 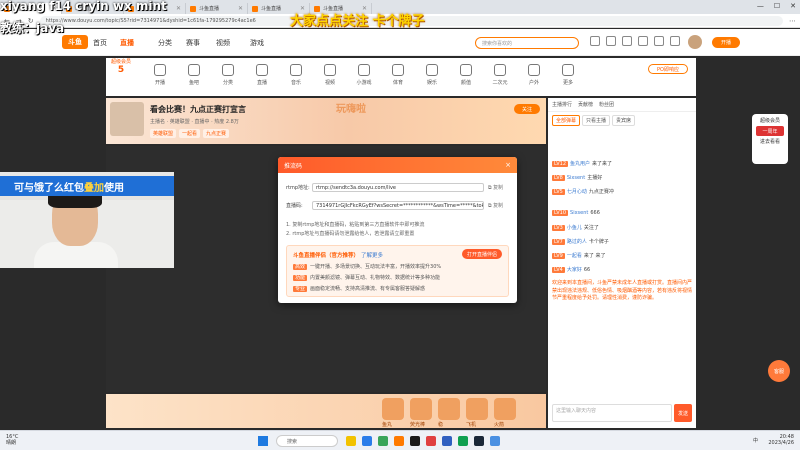 What do you see at coordinates (508, 165) in the screenshot?
I see `close-icon: ×` at bounding box center [508, 165].